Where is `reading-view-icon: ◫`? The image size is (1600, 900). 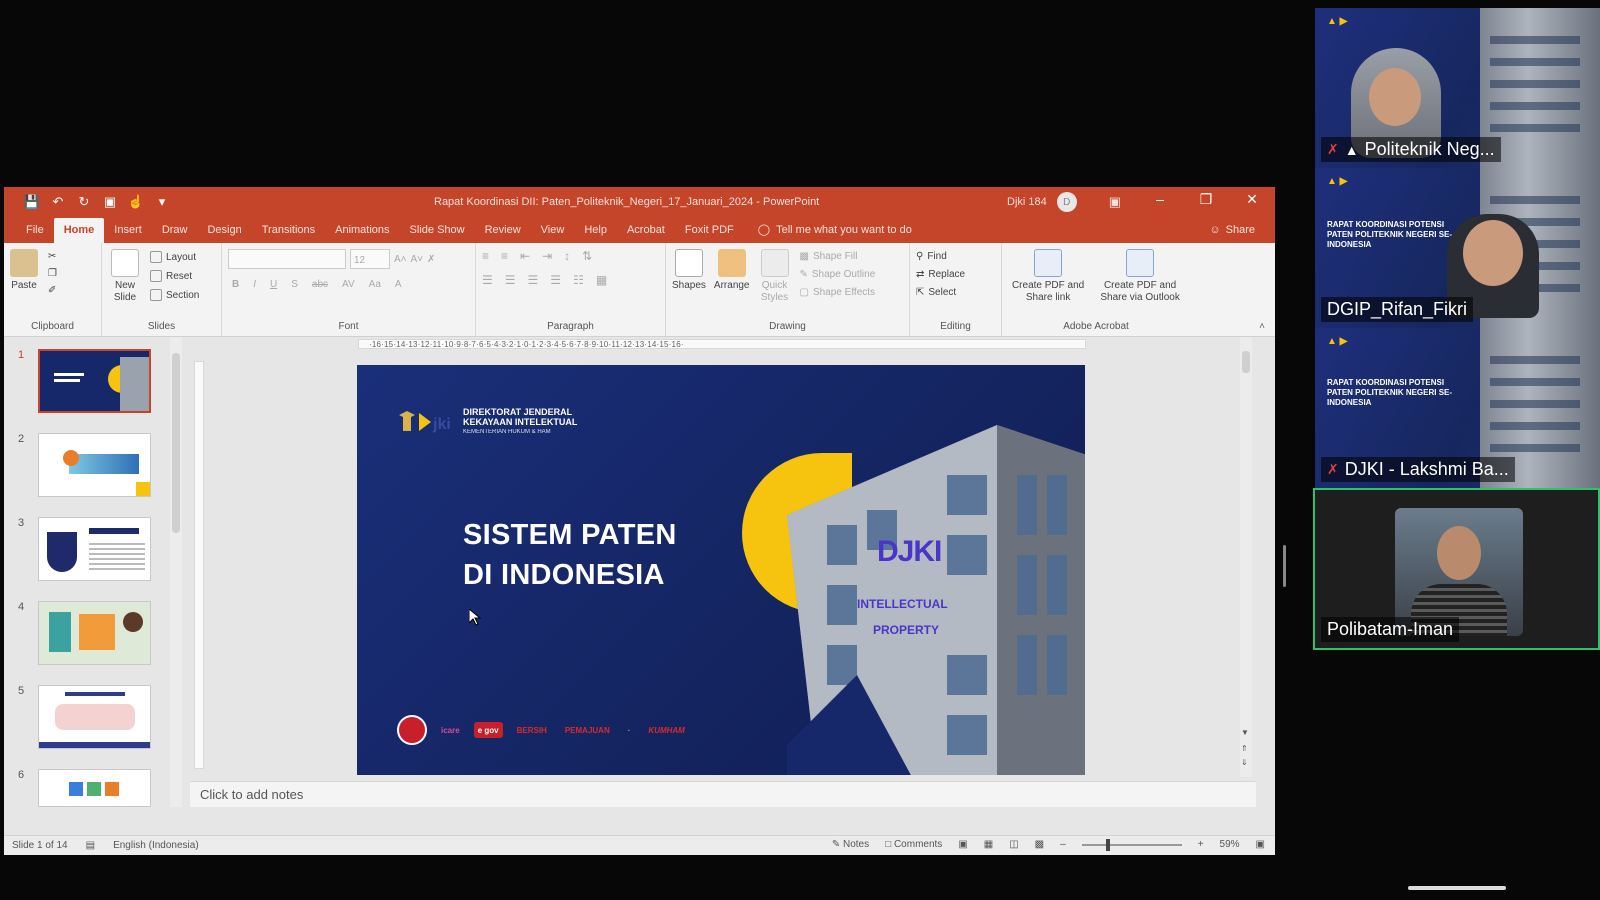
reading-view-icon: ◫ is located at coordinates (1013, 844).